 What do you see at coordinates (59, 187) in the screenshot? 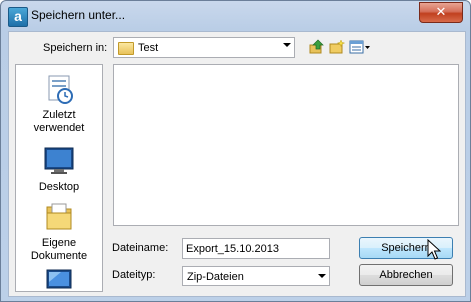
I see `place-desktop-label: Desktop` at bounding box center [59, 187].